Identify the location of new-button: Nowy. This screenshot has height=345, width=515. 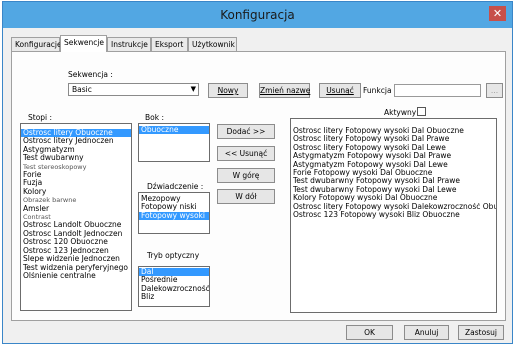
(228, 90).